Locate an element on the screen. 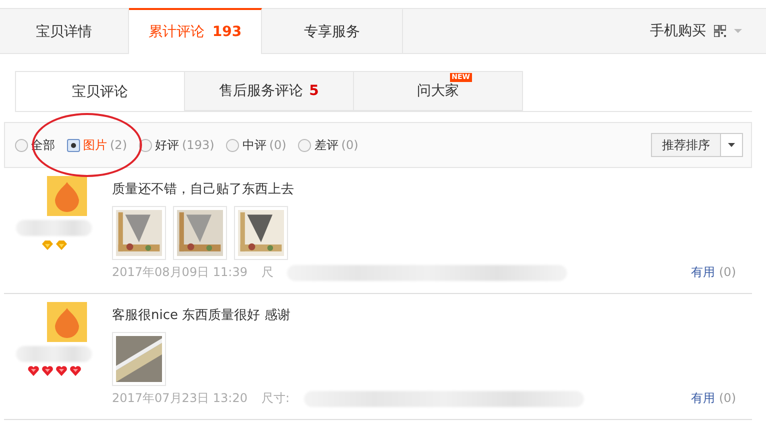 The height and width of the screenshot is (423, 766). sort-dropdown-button is located at coordinates (731, 145).